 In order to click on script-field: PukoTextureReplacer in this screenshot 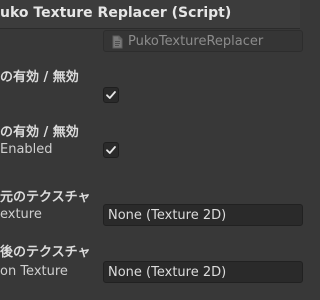, I will do `click(203, 41)`.